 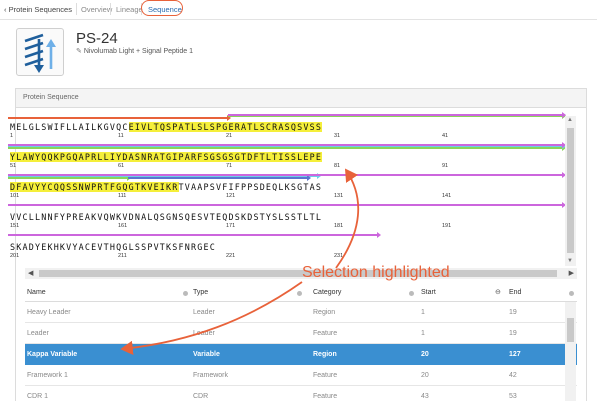 What do you see at coordinates (339, 256) in the screenshot?
I see `residue-number: 231` at bounding box center [339, 256].